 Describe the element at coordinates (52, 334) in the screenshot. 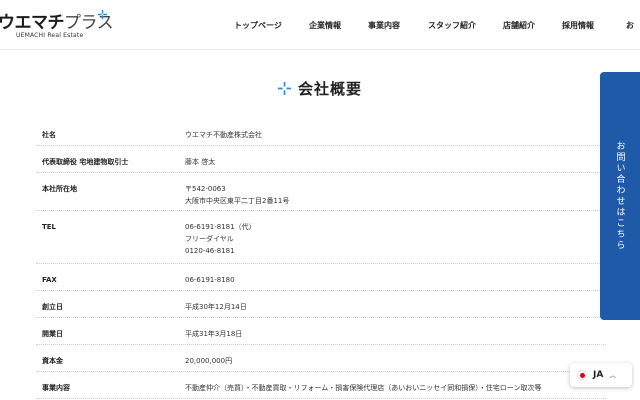

I see `row-label: 開業日` at that location.